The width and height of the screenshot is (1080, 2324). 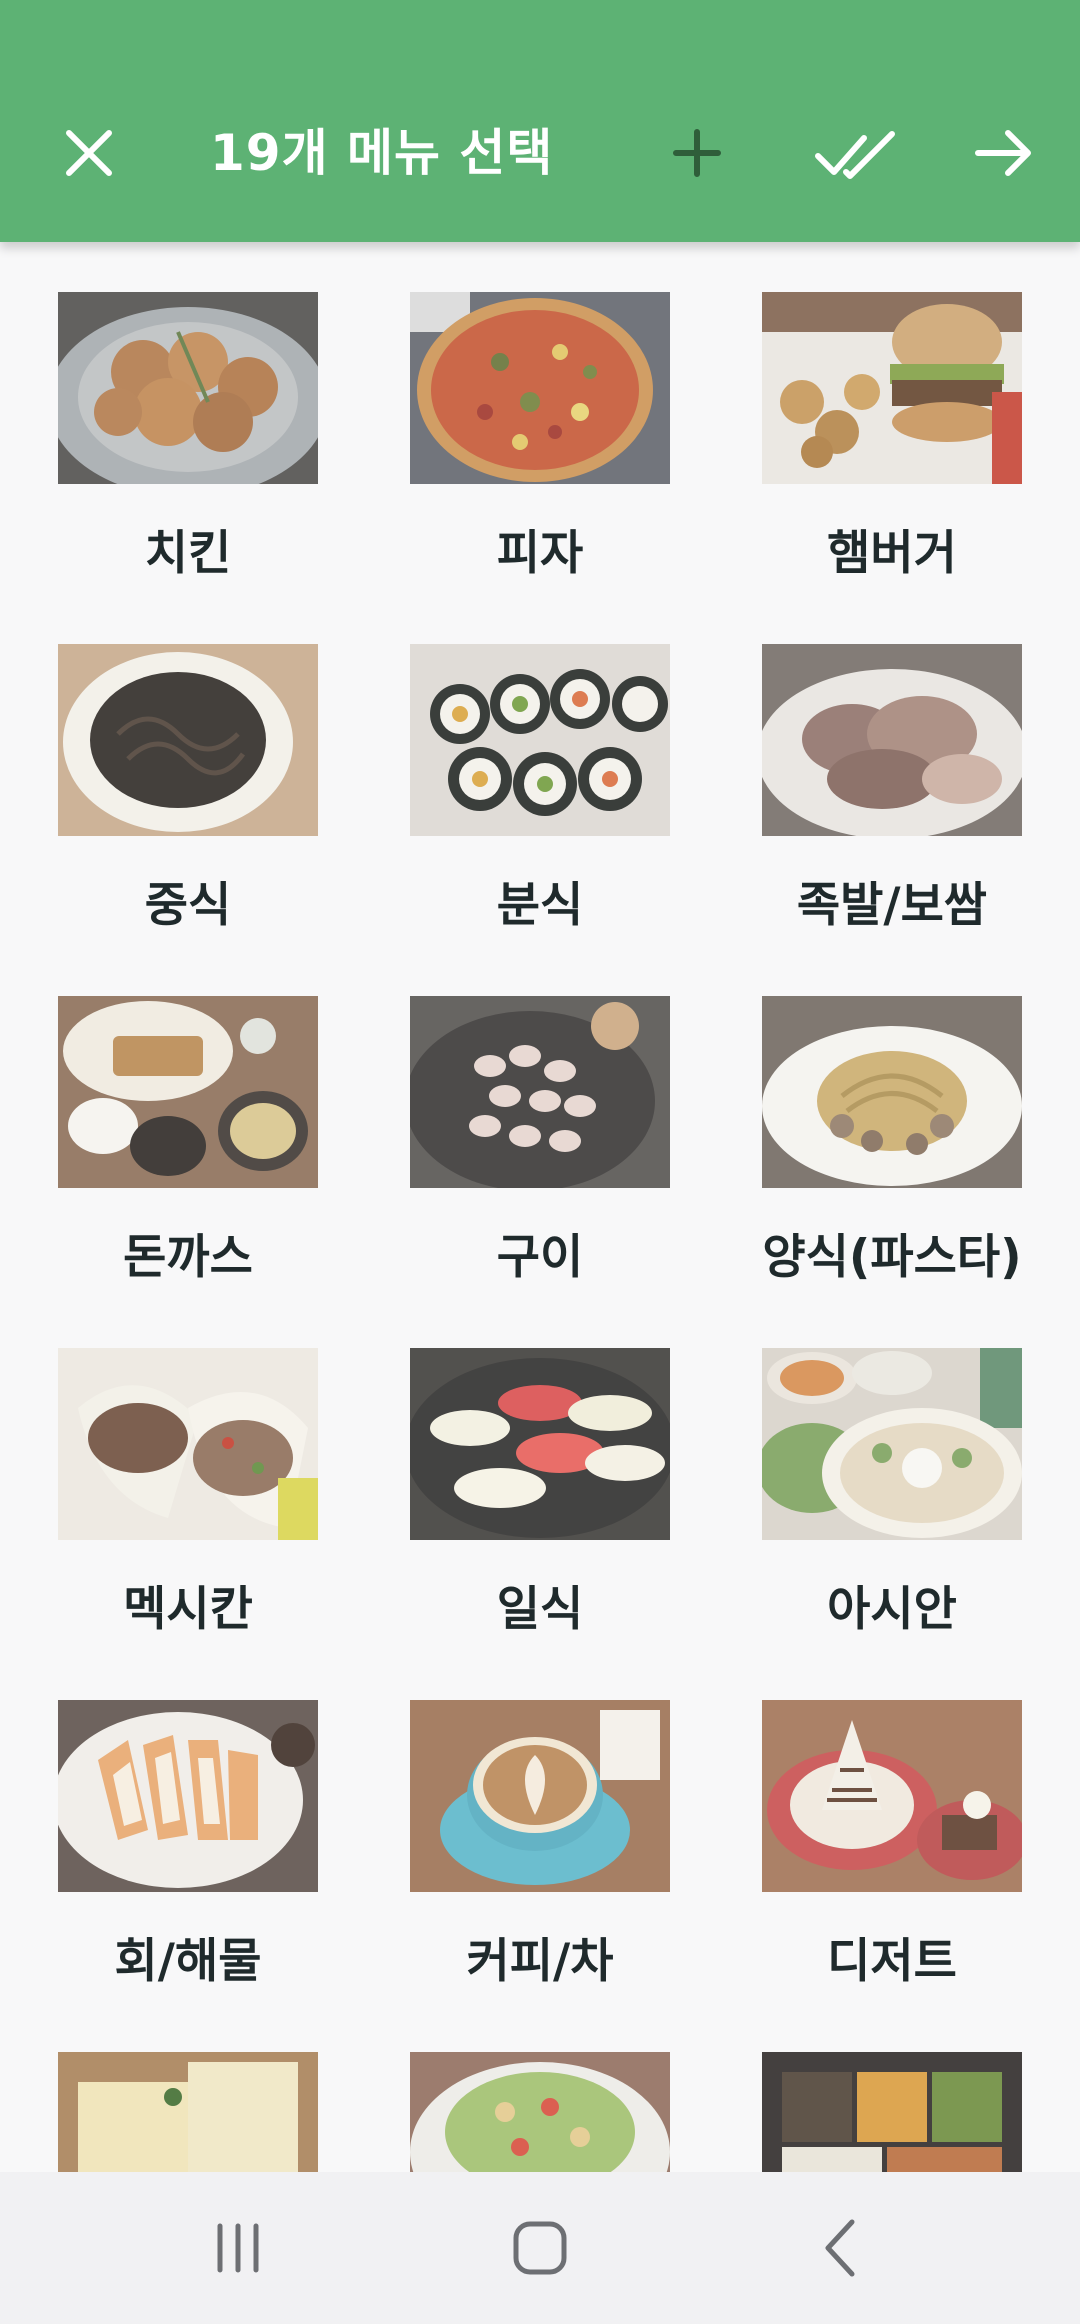 I want to click on menu-item-label: 커피/차, so click(x=540, y=1961).